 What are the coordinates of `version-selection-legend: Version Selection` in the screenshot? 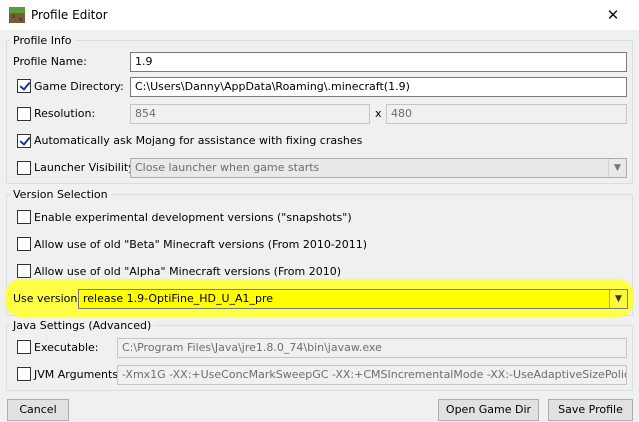 It's located at (60, 194).